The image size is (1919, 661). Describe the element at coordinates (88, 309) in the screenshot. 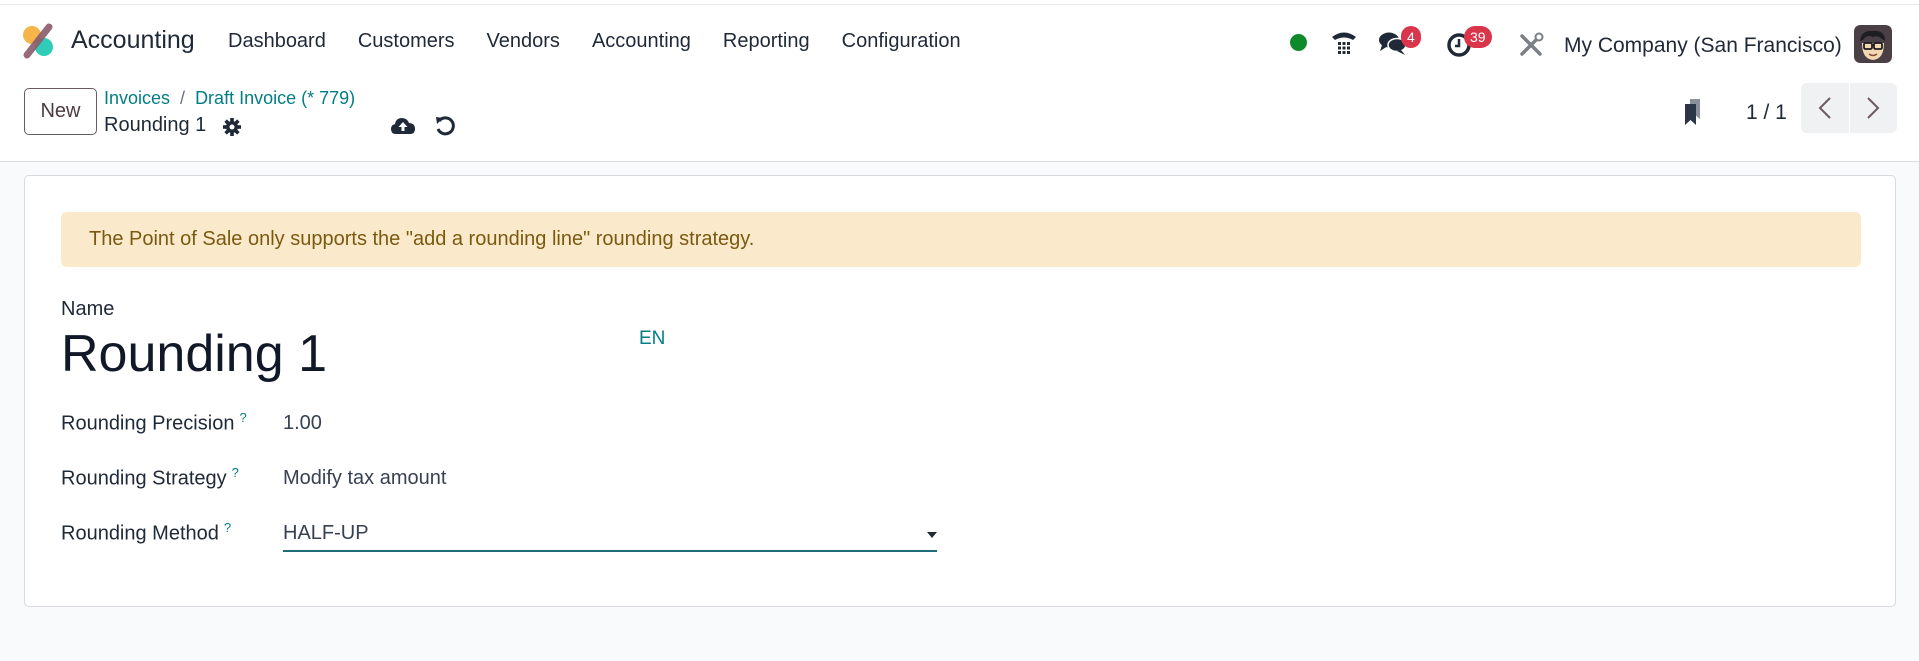

I see `name-label: Name` at that location.